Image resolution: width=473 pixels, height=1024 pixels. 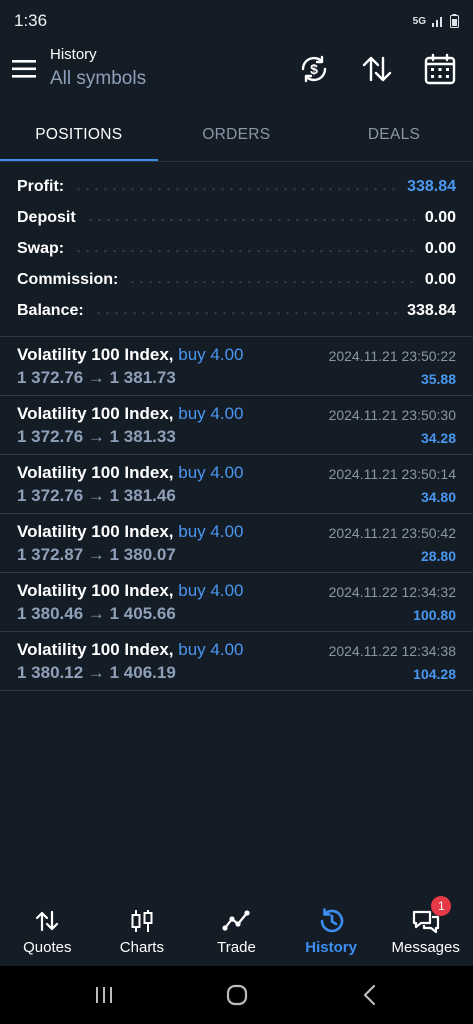 What do you see at coordinates (425, 931) in the screenshot?
I see `nav-messages: 1 Messages` at bounding box center [425, 931].